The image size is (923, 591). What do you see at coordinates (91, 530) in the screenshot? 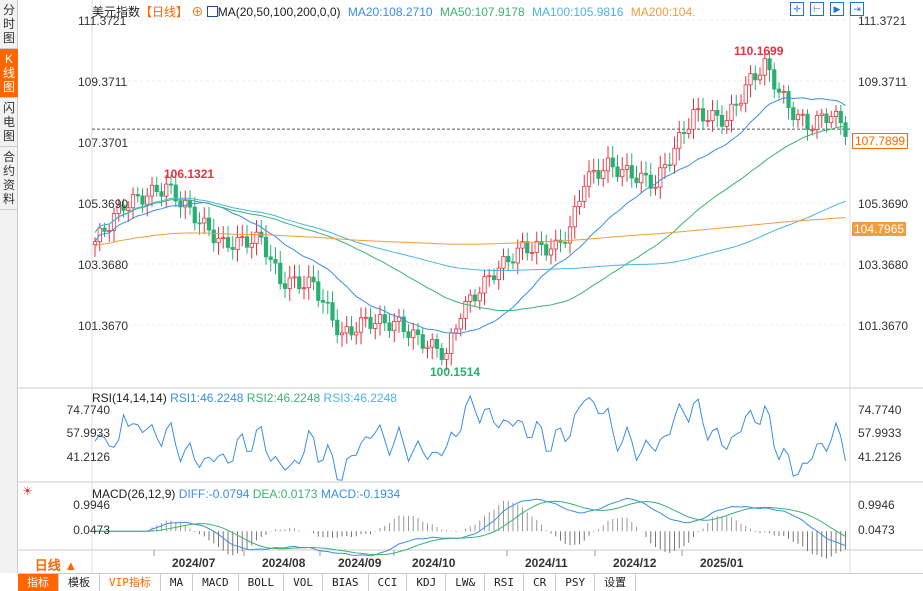
I see `macd-axis-label: 0.0473` at bounding box center [91, 530].